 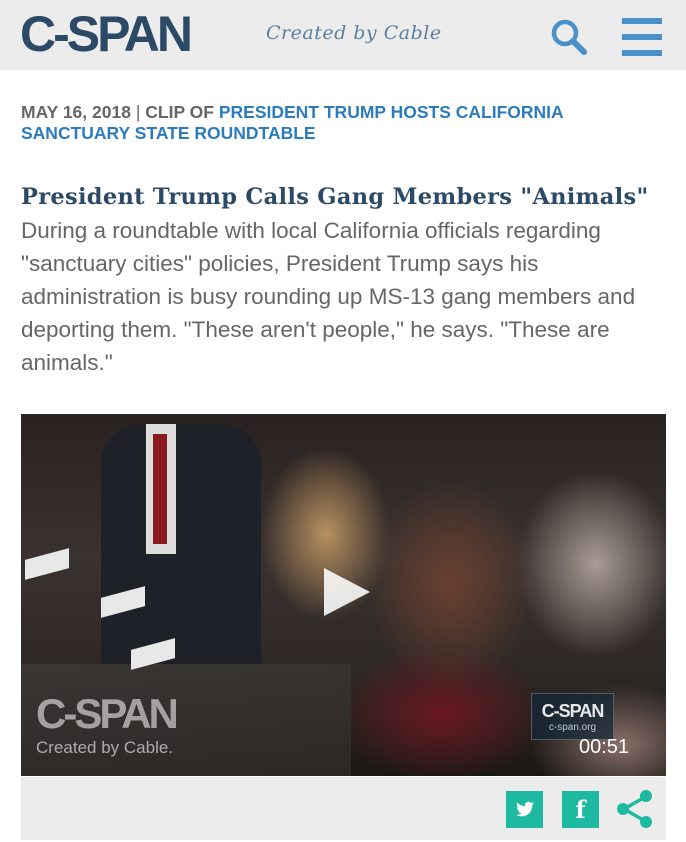 I want to click on site-header: C-SPAN Created by Cable, so click(x=343, y=35).